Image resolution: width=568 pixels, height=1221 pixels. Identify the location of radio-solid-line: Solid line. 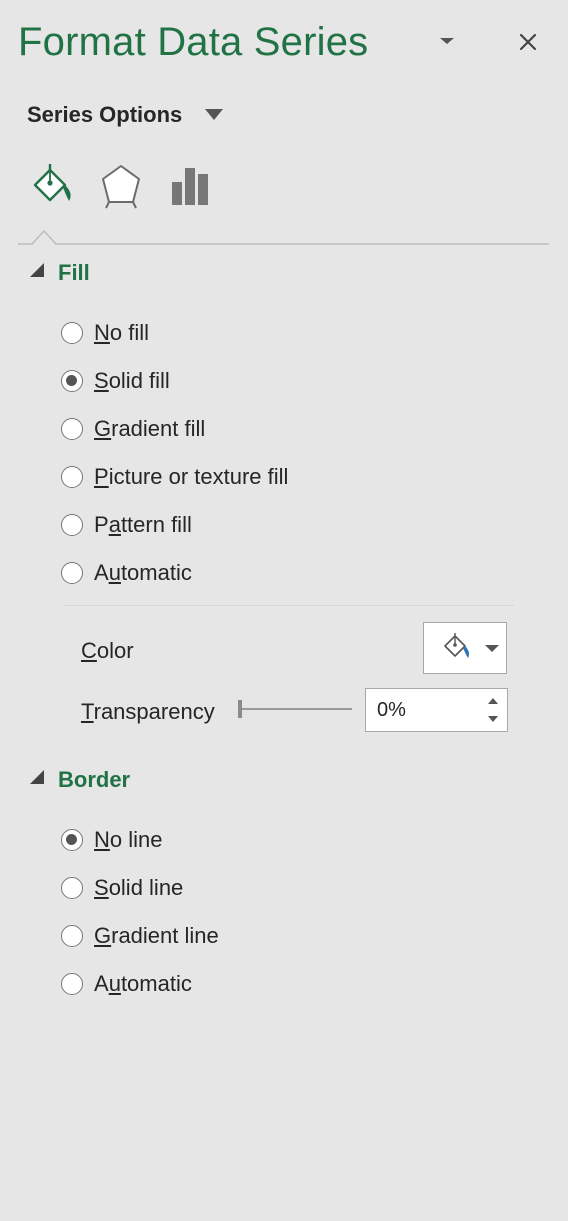
(122, 890).